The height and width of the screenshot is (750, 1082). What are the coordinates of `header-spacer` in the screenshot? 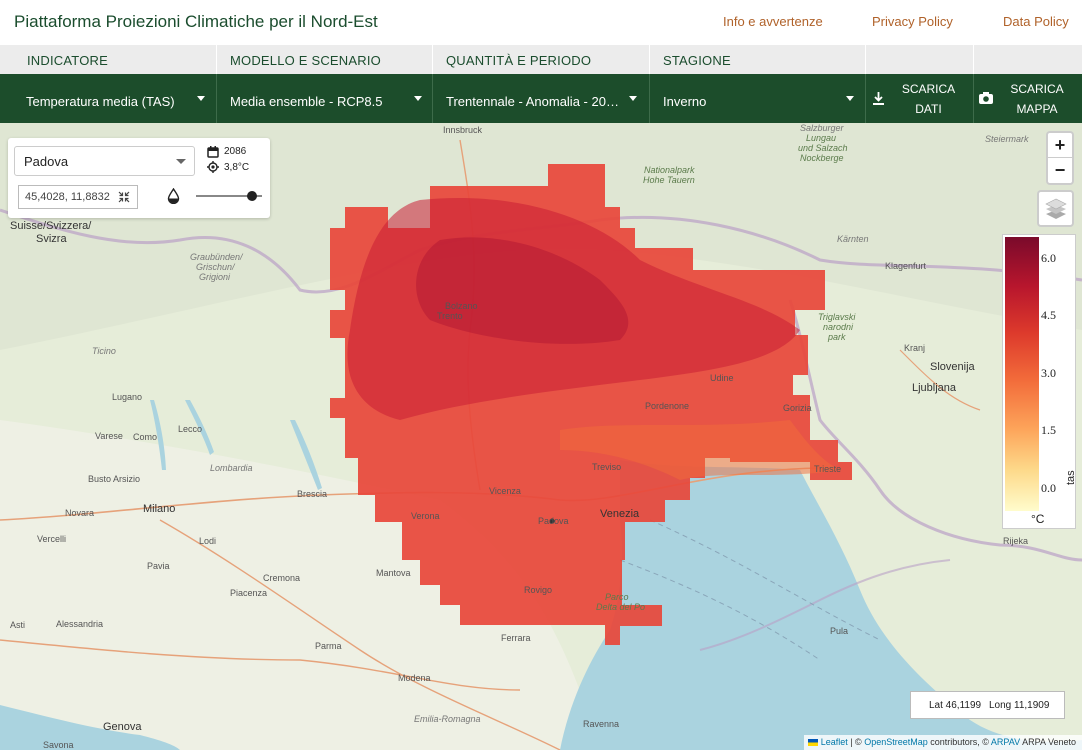 It's located at (920, 59).